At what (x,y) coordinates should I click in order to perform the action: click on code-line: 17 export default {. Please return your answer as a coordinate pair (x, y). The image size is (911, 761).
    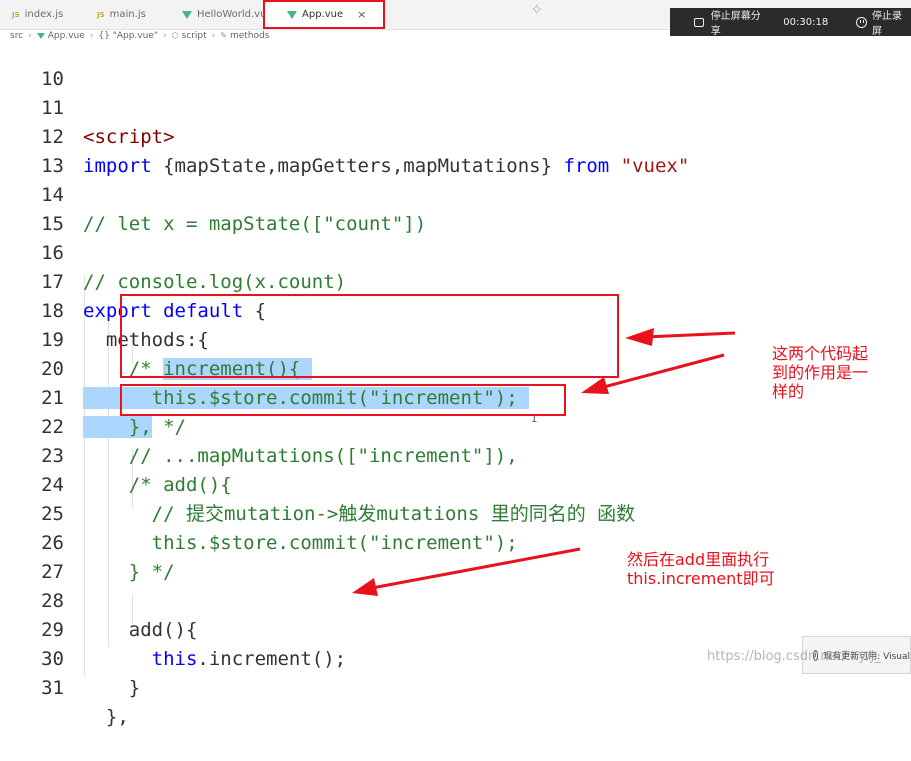
    Looking at the image, I should click on (455, 280).